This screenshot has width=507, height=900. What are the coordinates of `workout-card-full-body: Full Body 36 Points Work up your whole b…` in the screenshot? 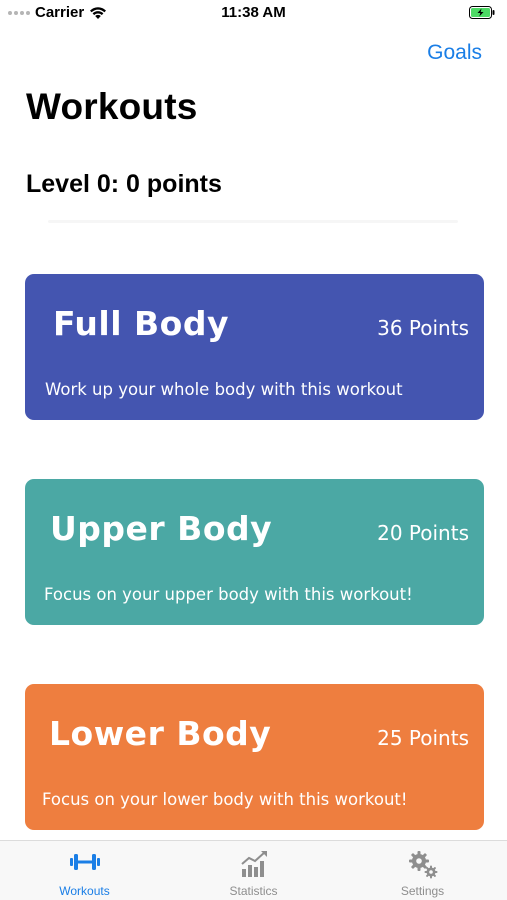 It's located at (254, 347).